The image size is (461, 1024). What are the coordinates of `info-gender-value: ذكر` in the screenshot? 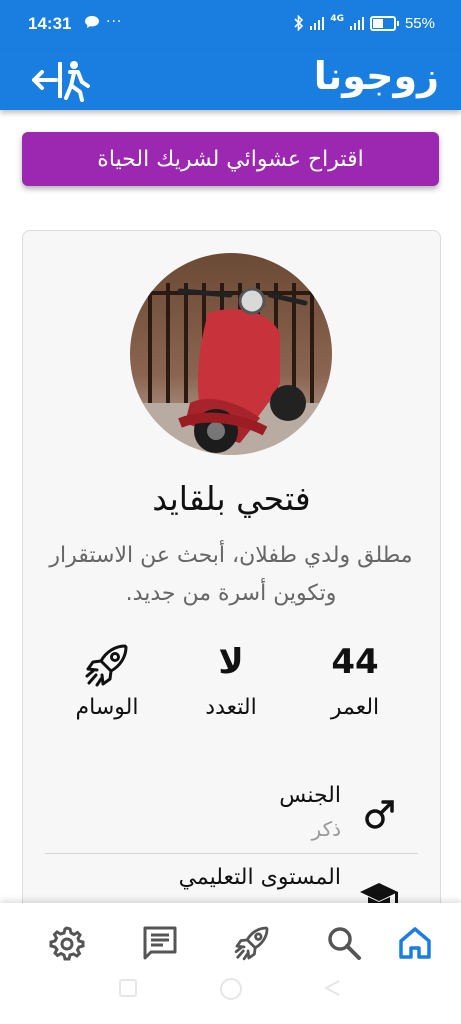 It's located at (326, 829).